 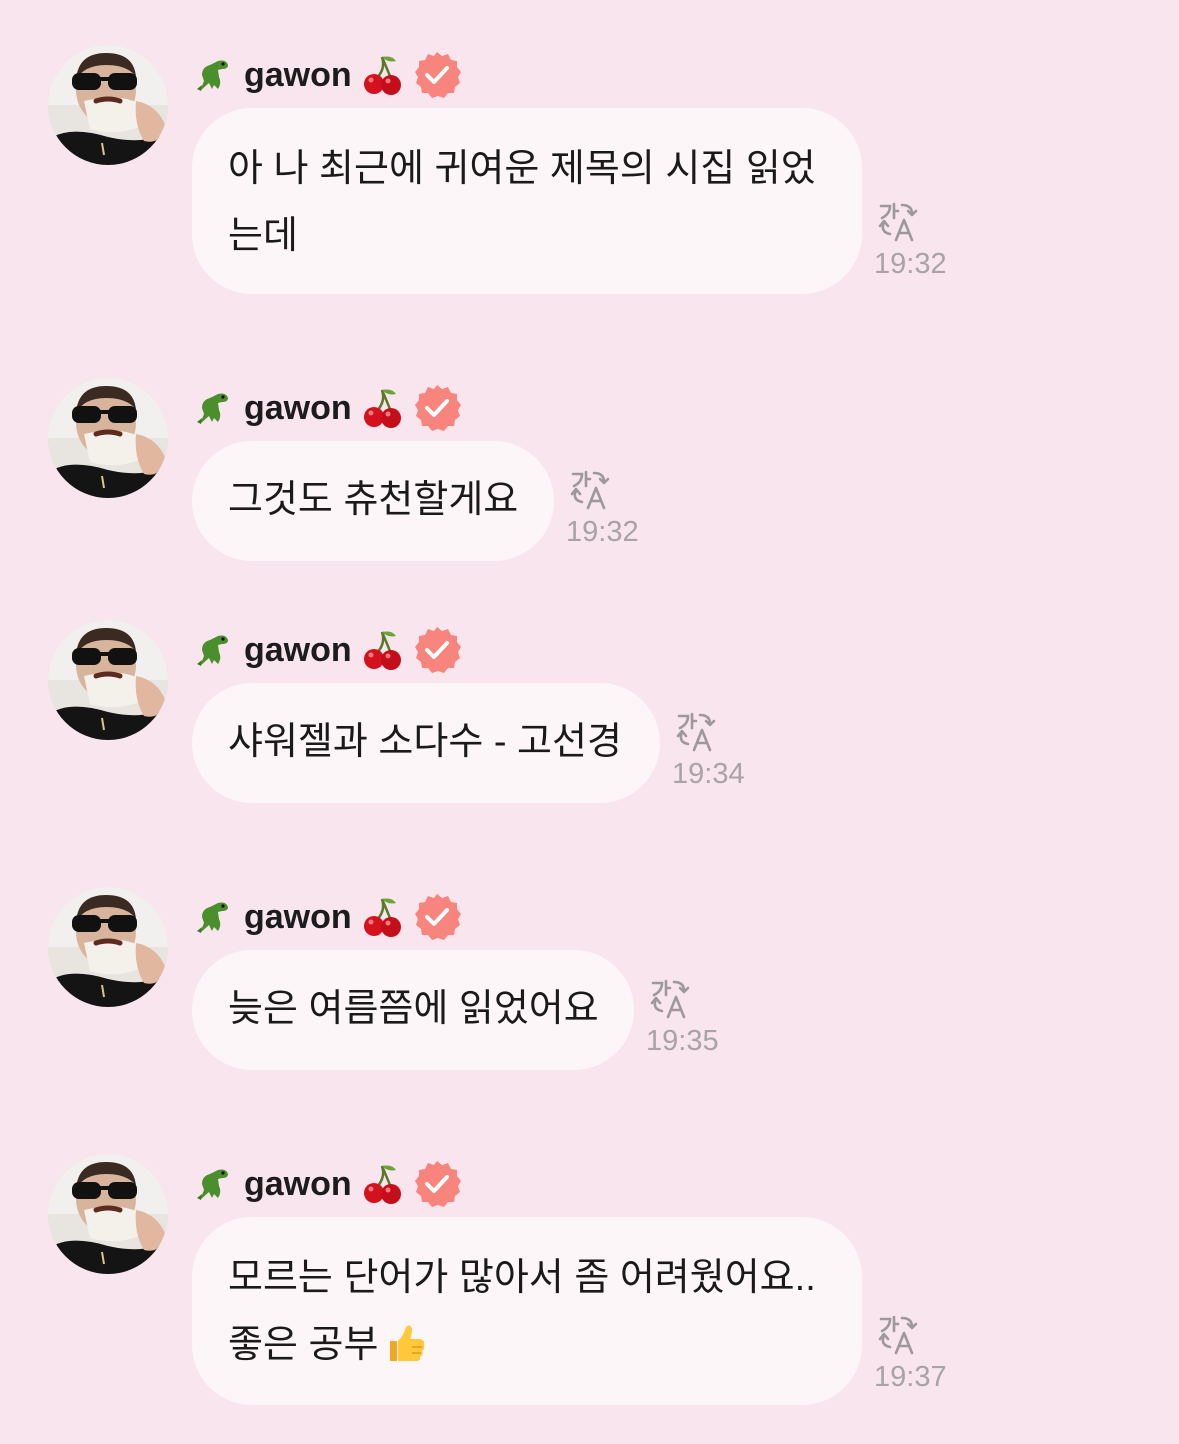 What do you see at coordinates (682, 1041) in the screenshot?
I see `timestamp: 19:35` at bounding box center [682, 1041].